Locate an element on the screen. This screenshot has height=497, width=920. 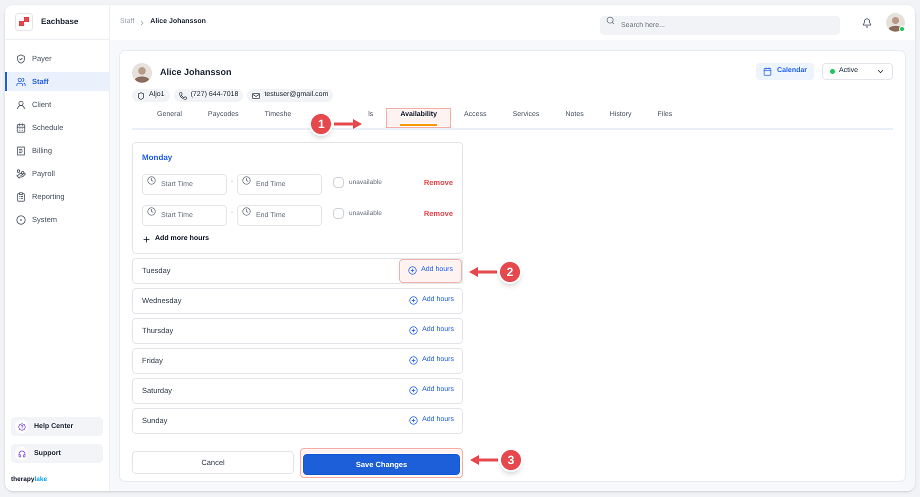
logo-icon is located at coordinates (24, 22).